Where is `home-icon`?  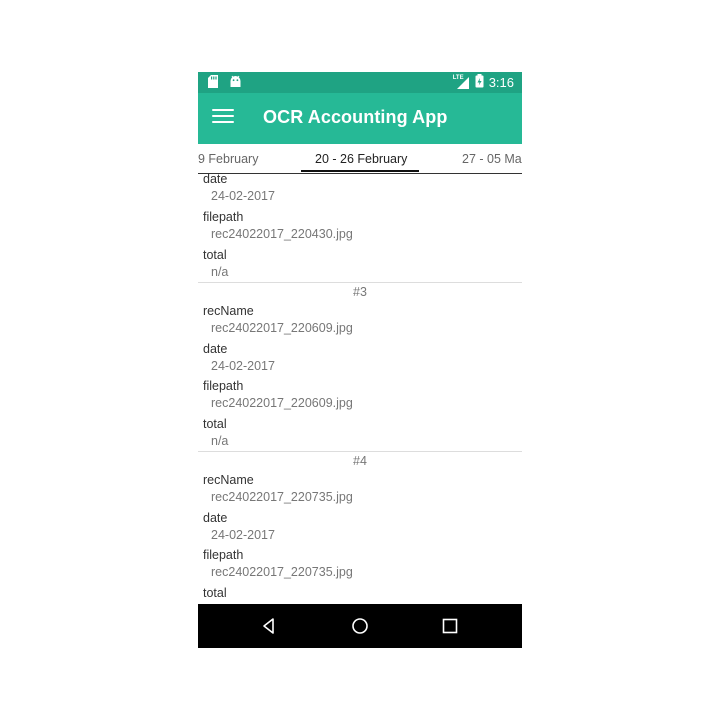 home-icon is located at coordinates (360, 626).